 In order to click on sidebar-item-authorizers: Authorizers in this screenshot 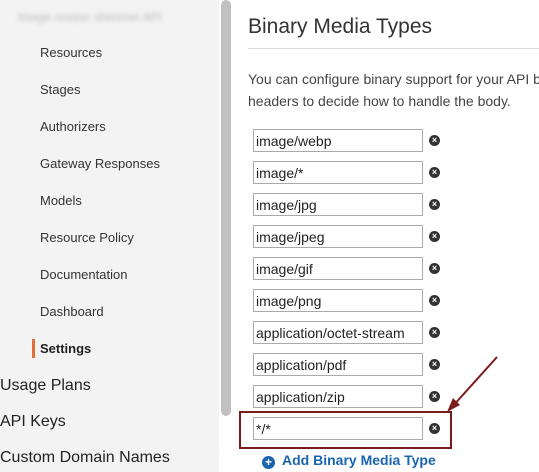, I will do `click(73, 126)`.